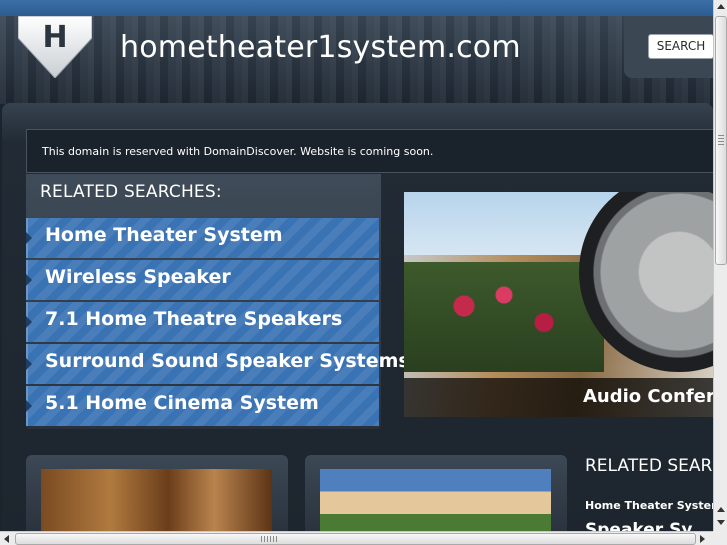 Image resolution: width=727 pixels, height=545 pixels. I want to click on scroll-left-icon, so click(6, 539).